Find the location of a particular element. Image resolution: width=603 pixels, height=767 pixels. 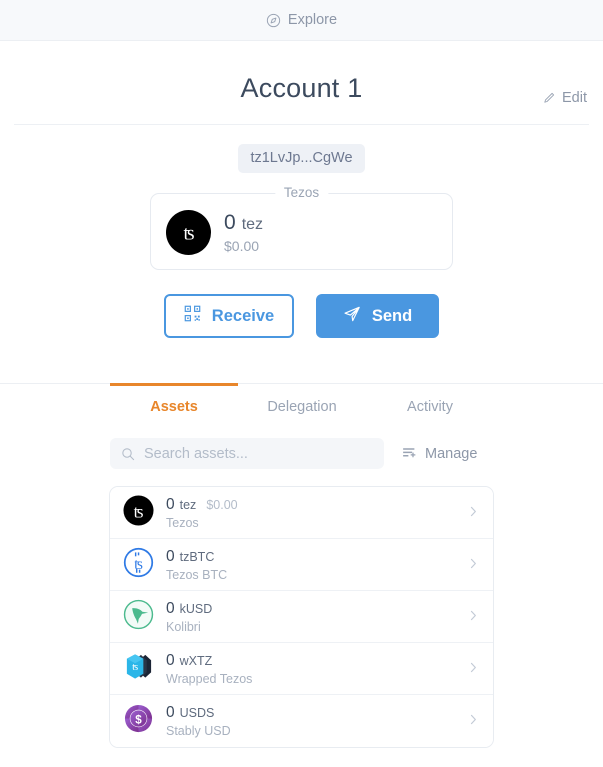

balance-fiat: $0.00 is located at coordinates (242, 246).